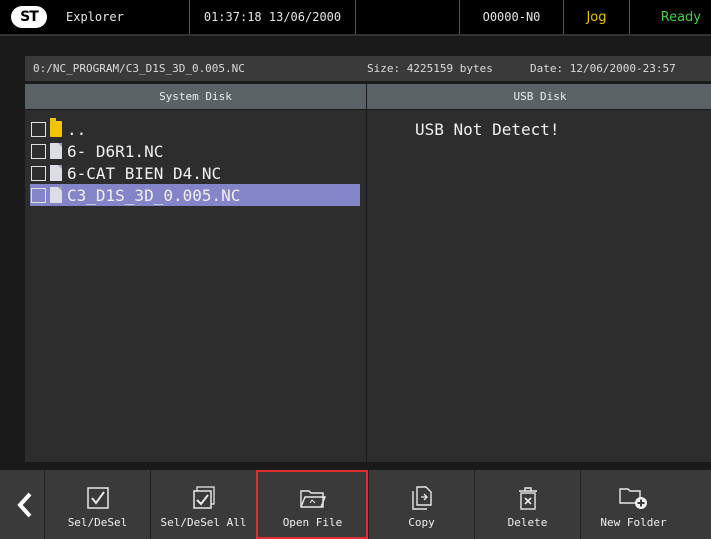 The height and width of the screenshot is (539, 711). I want to click on open-file-button: Open File, so click(312, 504).